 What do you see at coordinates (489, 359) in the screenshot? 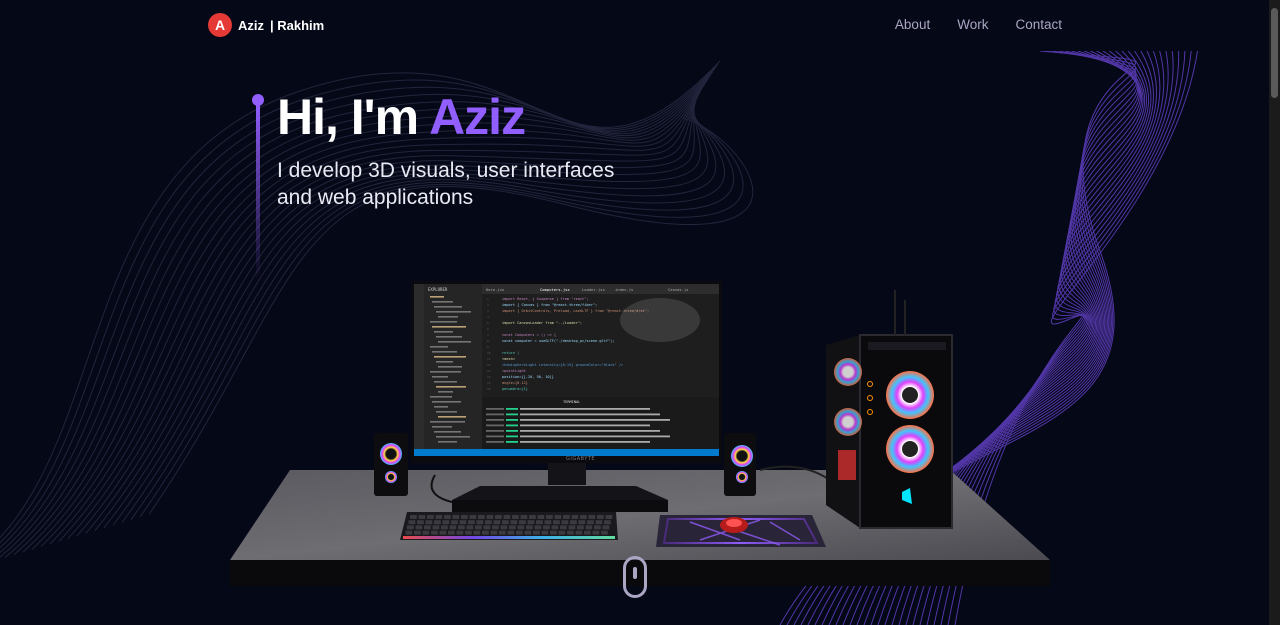
I see `svg-text: 11` at bounding box center [489, 359].